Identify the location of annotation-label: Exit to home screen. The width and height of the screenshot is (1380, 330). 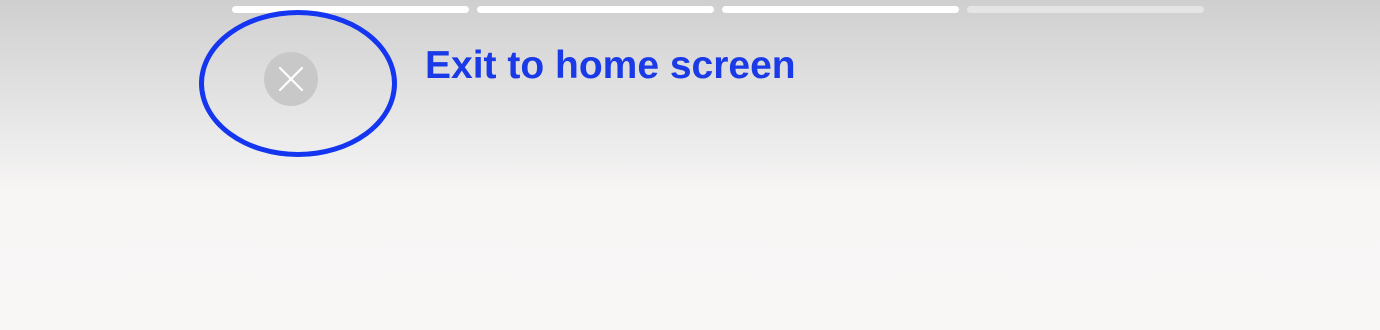
(610, 65).